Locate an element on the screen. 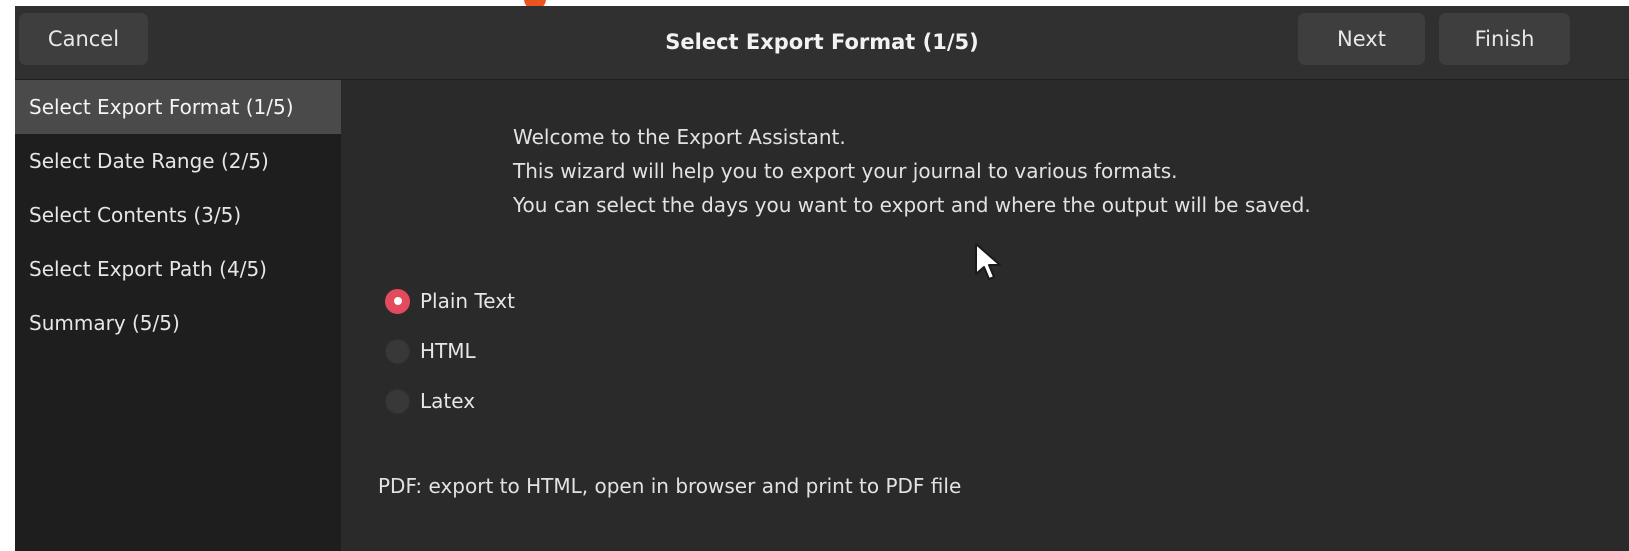 The width and height of the screenshot is (1629, 551). format-option-label: HTML is located at coordinates (448, 351).